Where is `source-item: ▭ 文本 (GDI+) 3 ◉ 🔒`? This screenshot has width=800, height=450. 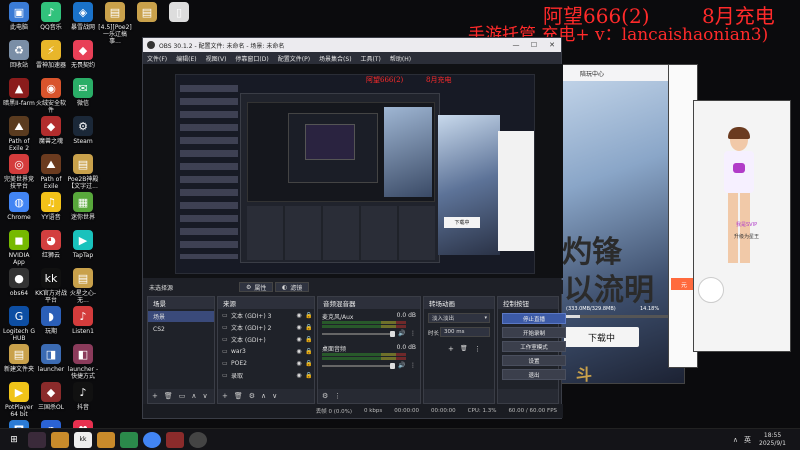 source-item: ▭ 文本 (GDI+) 3 ◉ 🔒 is located at coordinates (266, 315).